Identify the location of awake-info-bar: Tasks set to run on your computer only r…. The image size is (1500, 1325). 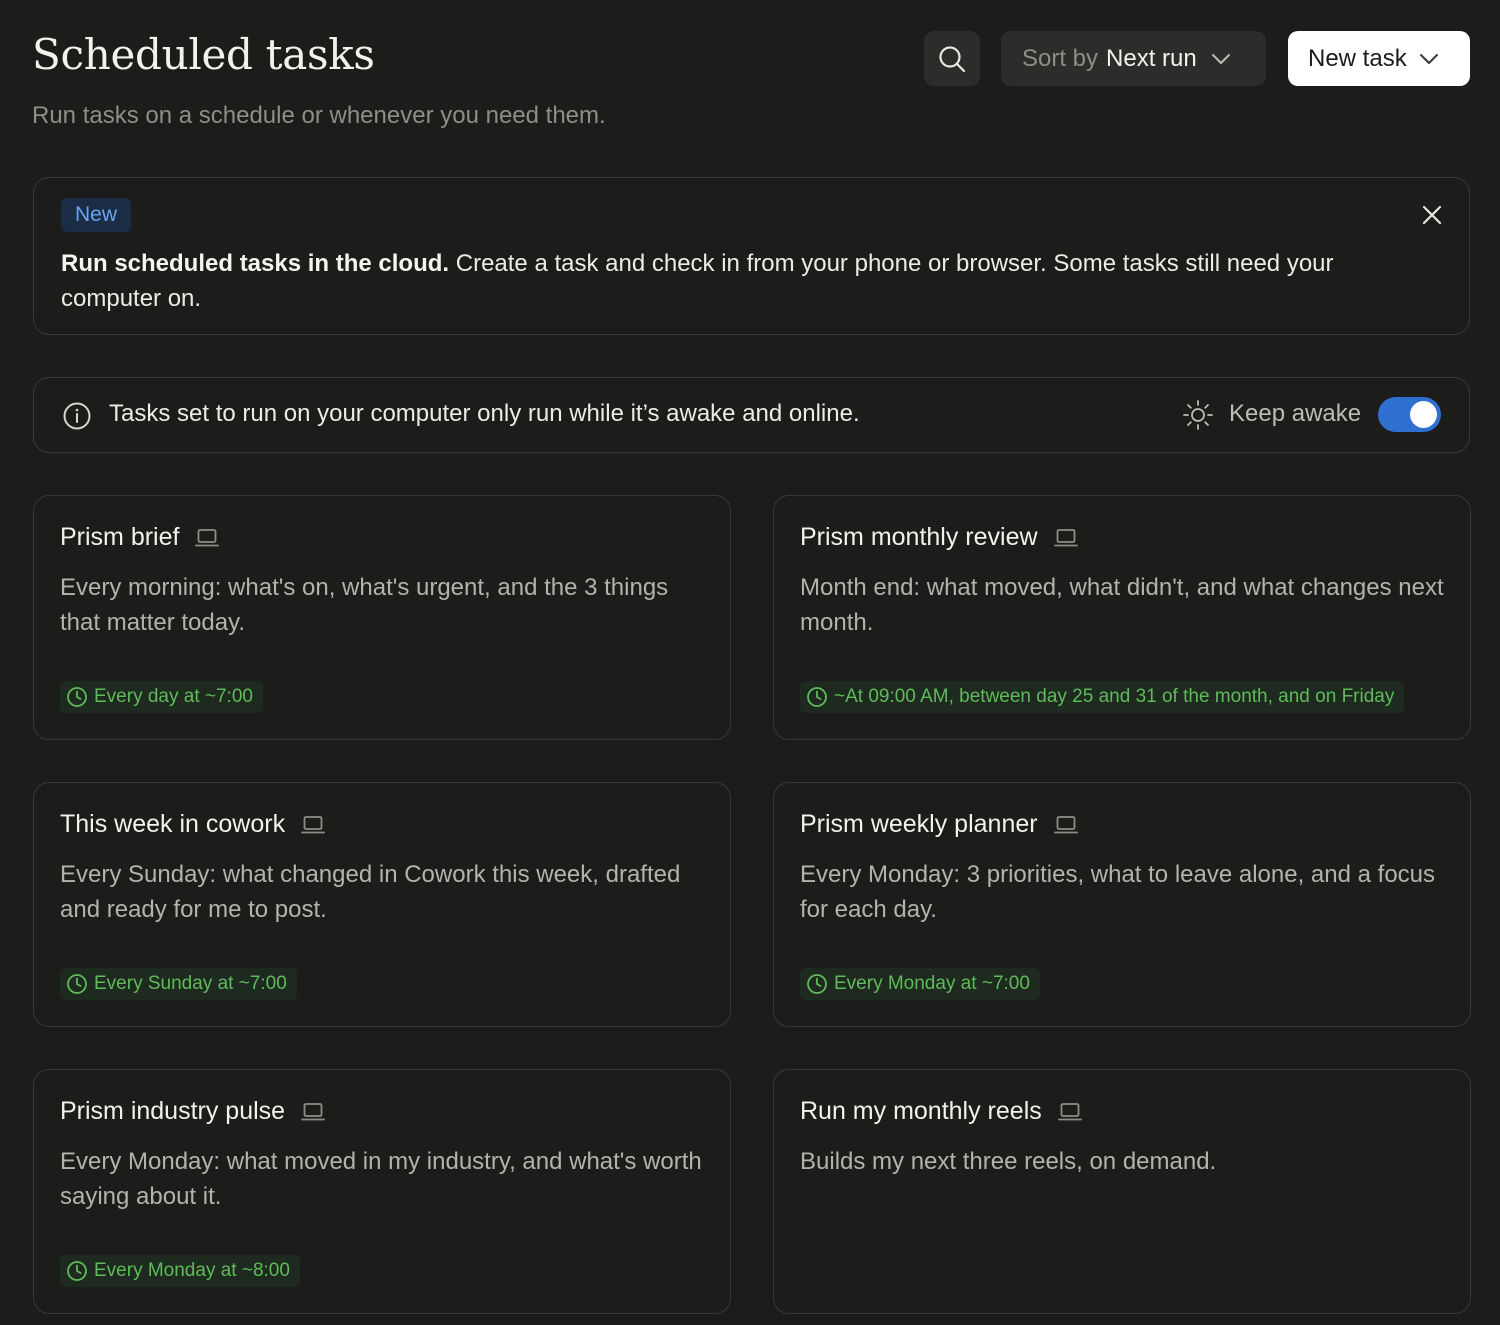
(751, 415).